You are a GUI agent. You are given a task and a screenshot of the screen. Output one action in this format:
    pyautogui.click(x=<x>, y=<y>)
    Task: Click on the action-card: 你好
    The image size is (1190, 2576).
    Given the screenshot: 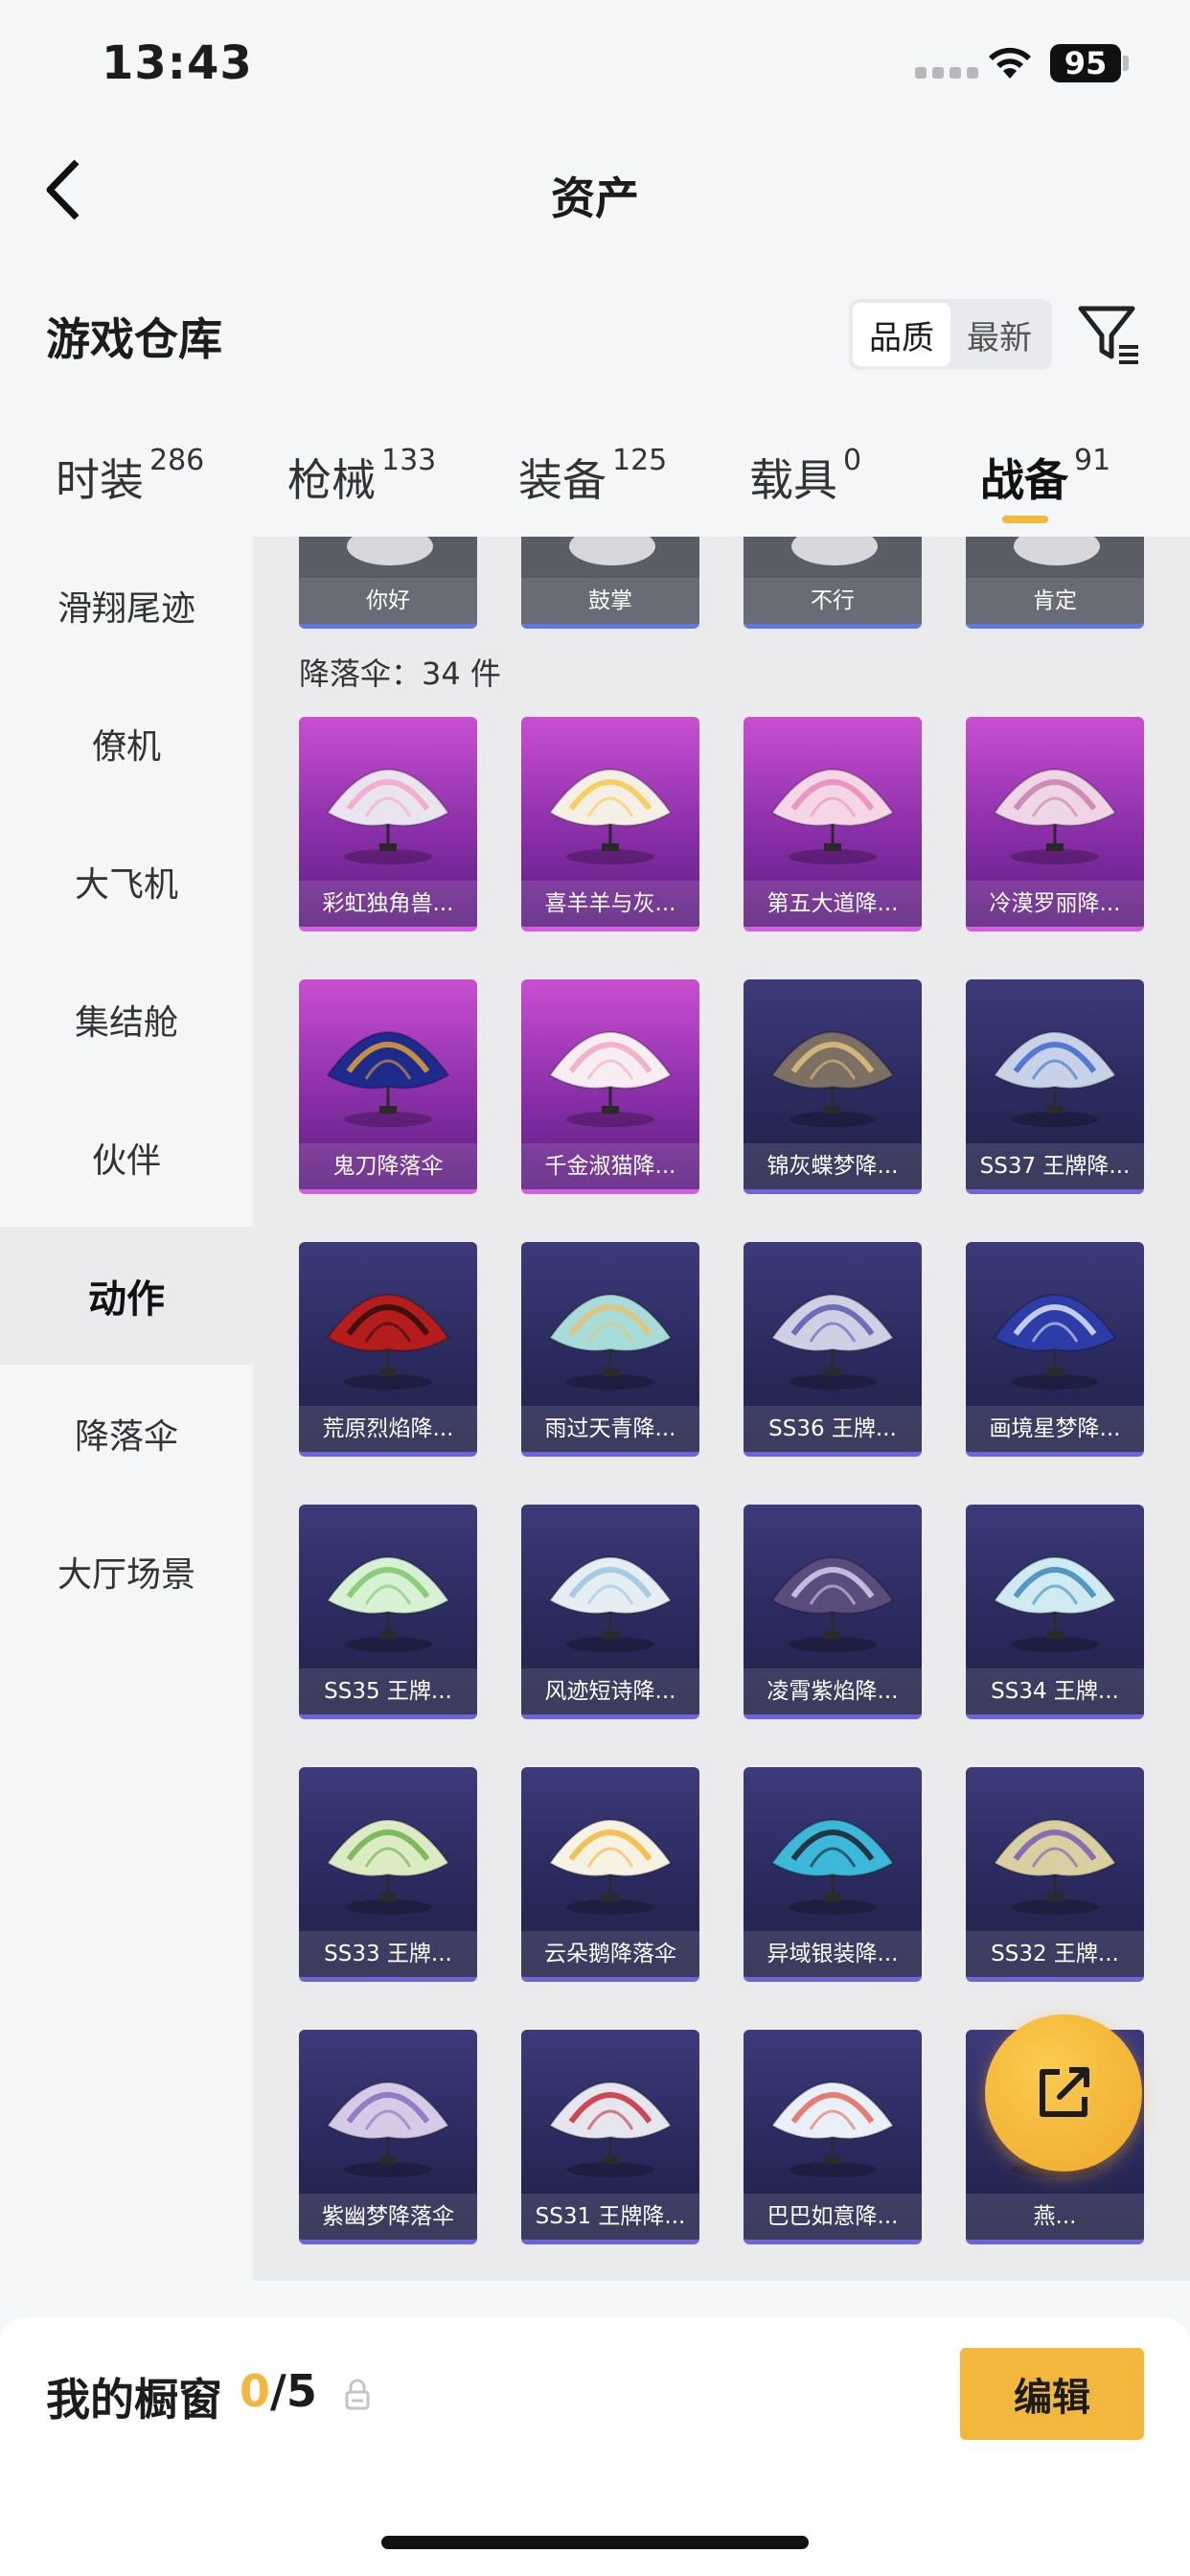 What is the action you would take?
    pyautogui.click(x=388, y=583)
    